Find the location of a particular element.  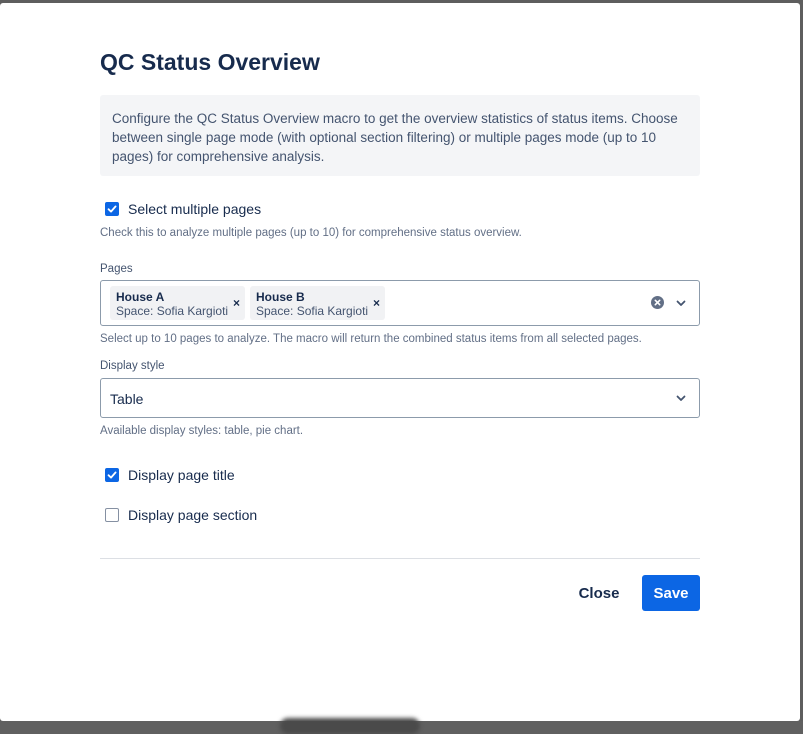

display-page-section-label: Display page section is located at coordinates (193, 515).